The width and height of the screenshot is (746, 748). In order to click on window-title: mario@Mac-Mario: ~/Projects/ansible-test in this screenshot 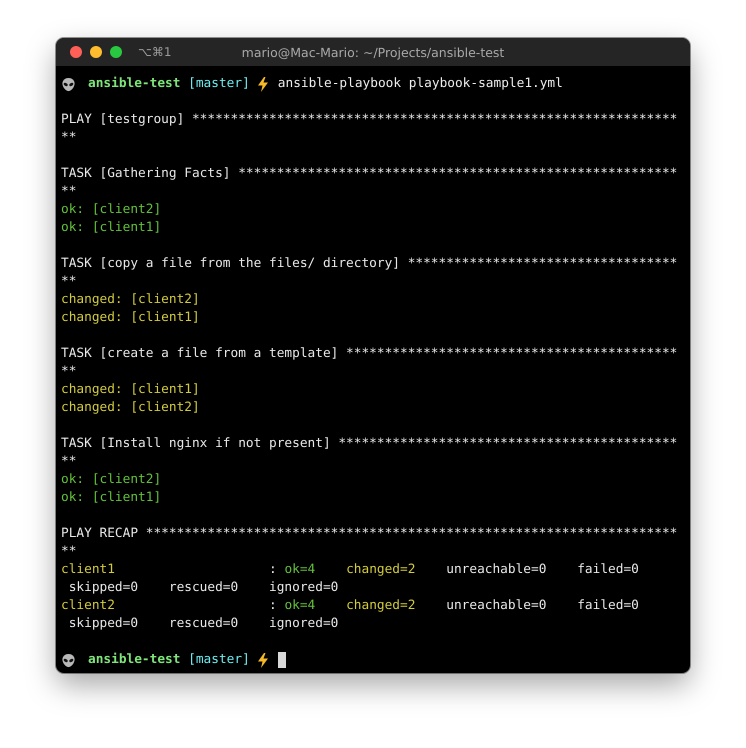, I will do `click(373, 52)`.